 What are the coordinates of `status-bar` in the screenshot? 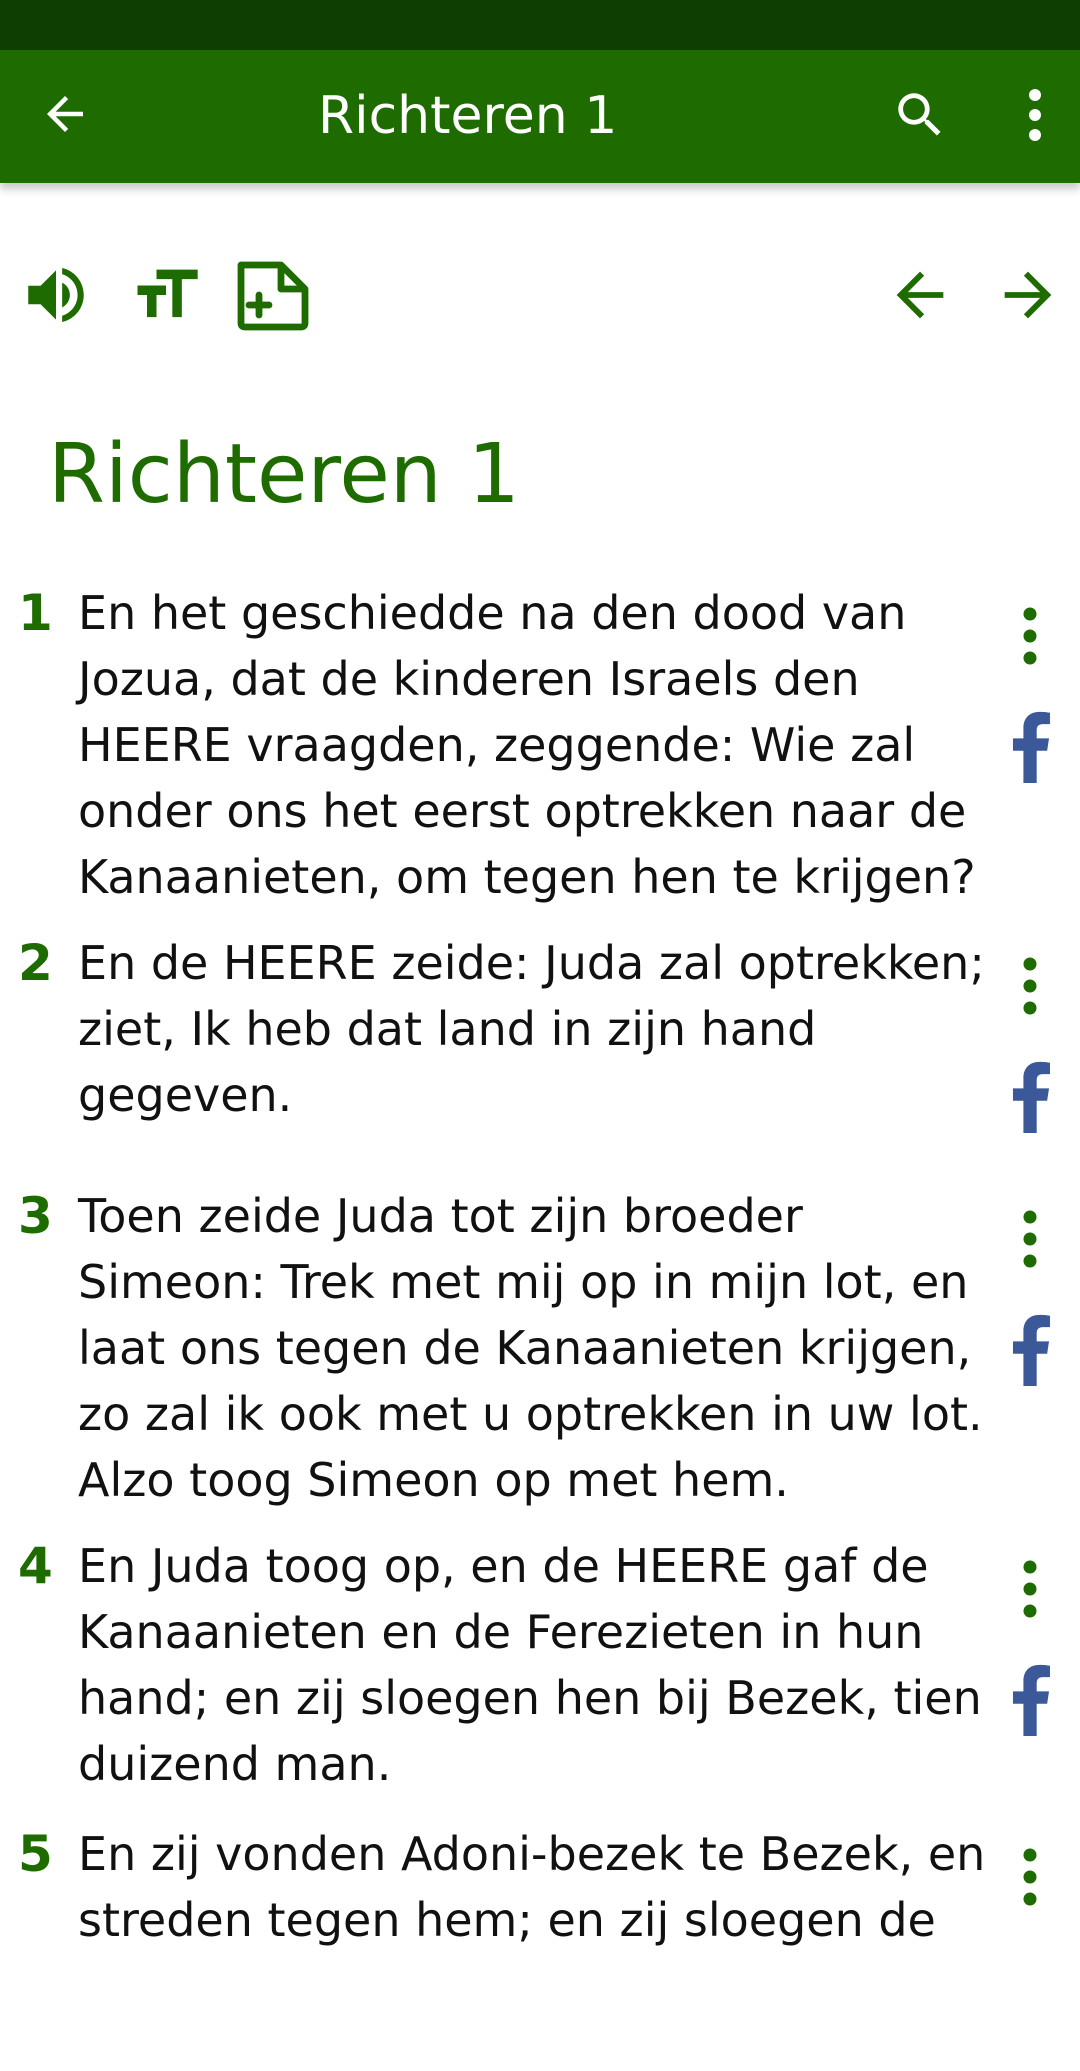 It's located at (540, 25).